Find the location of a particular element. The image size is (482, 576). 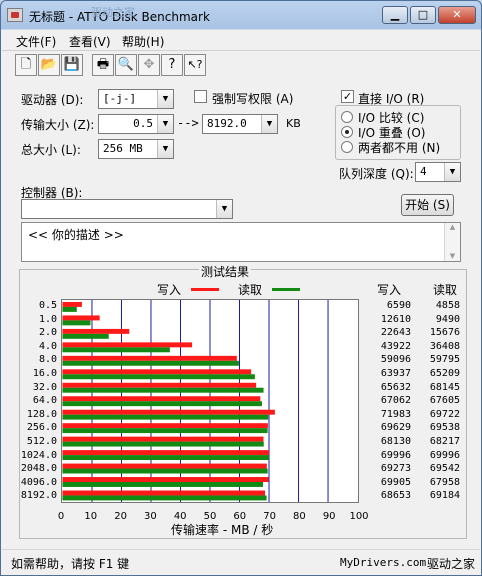

transfer-unit: KB is located at coordinates (293, 123).